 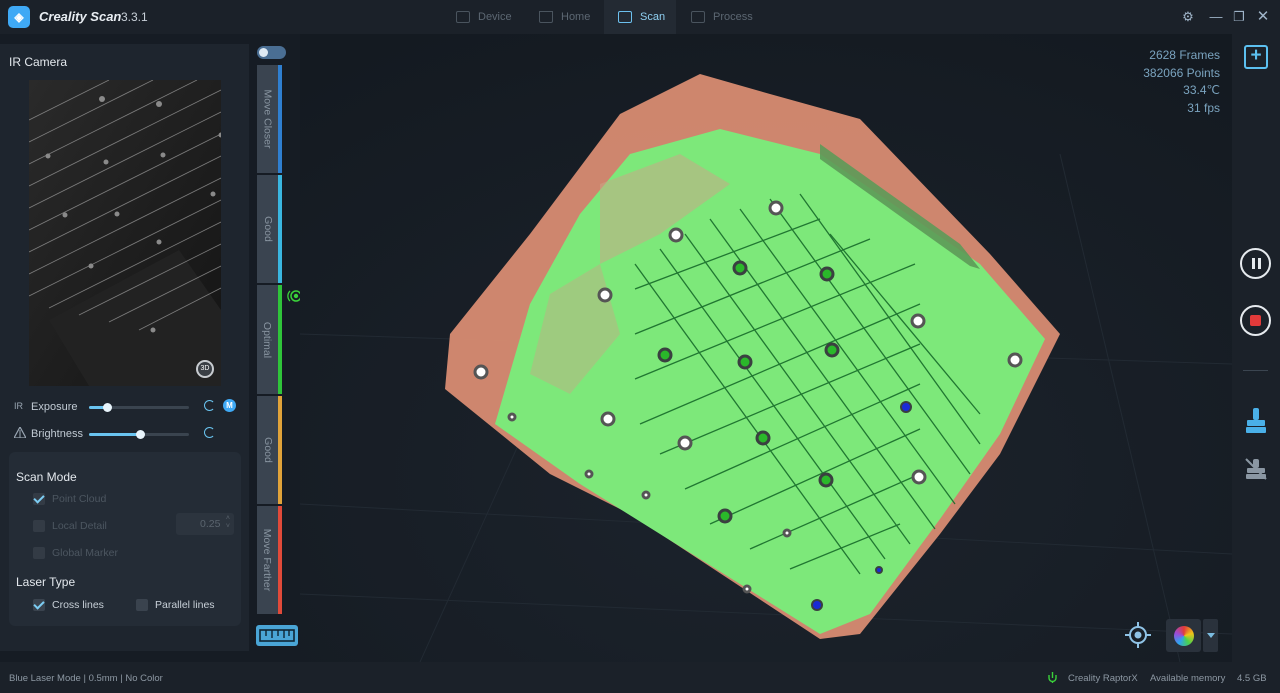 What do you see at coordinates (57, 434) in the screenshot?
I see `brightness-label: Brightness` at bounding box center [57, 434].